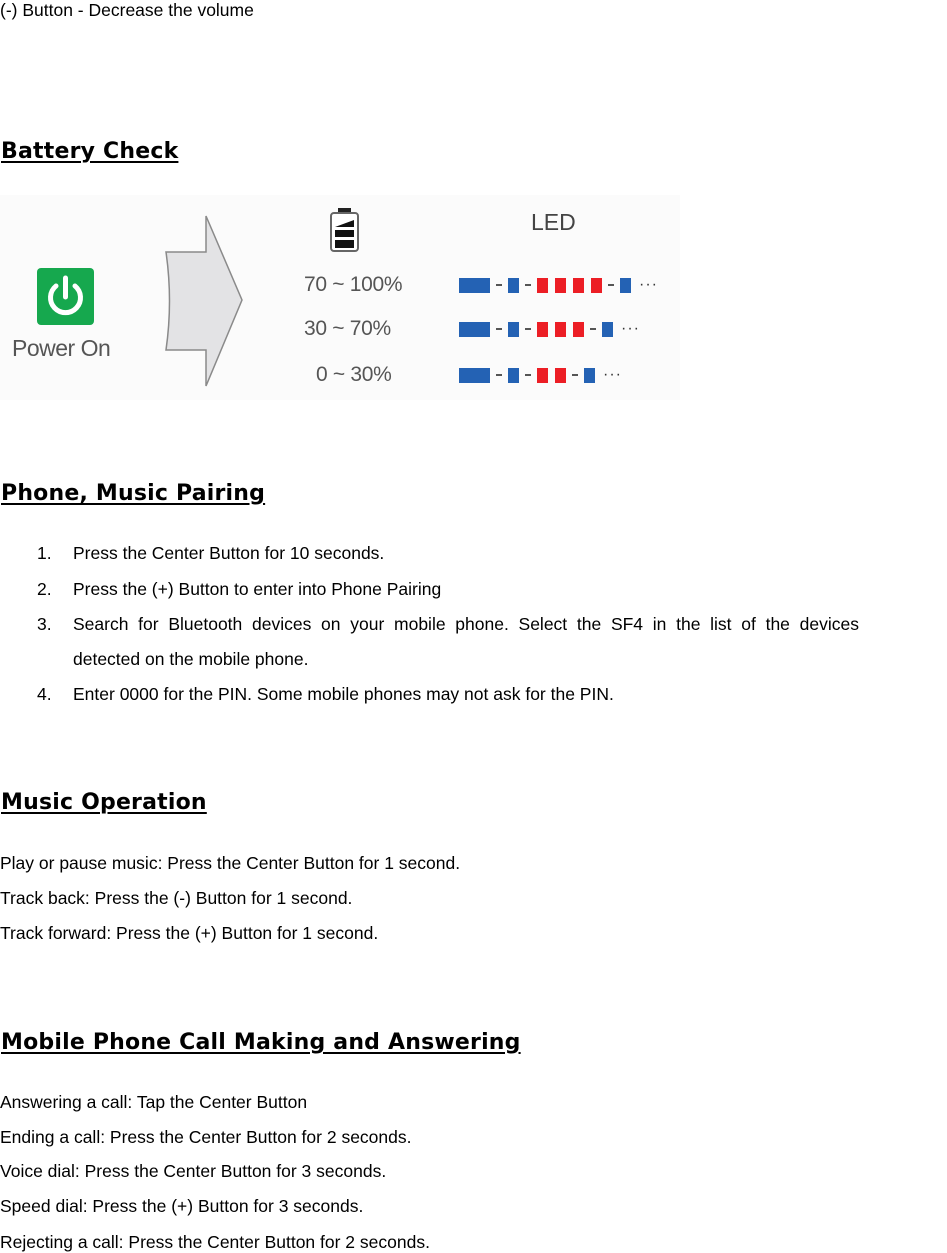  I want to click on power-on-label: Power On, so click(61, 348).